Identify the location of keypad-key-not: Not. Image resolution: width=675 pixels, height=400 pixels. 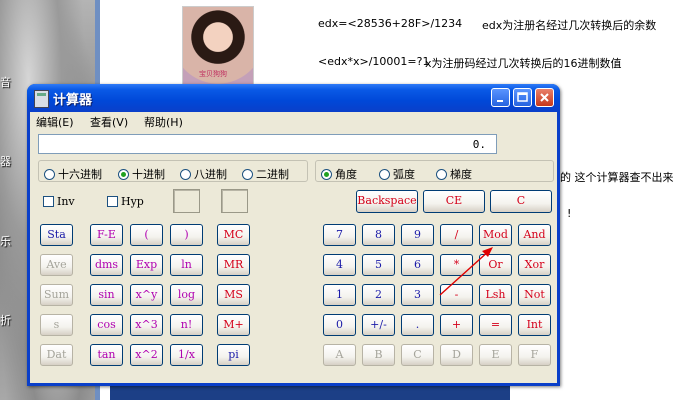
(534, 295).